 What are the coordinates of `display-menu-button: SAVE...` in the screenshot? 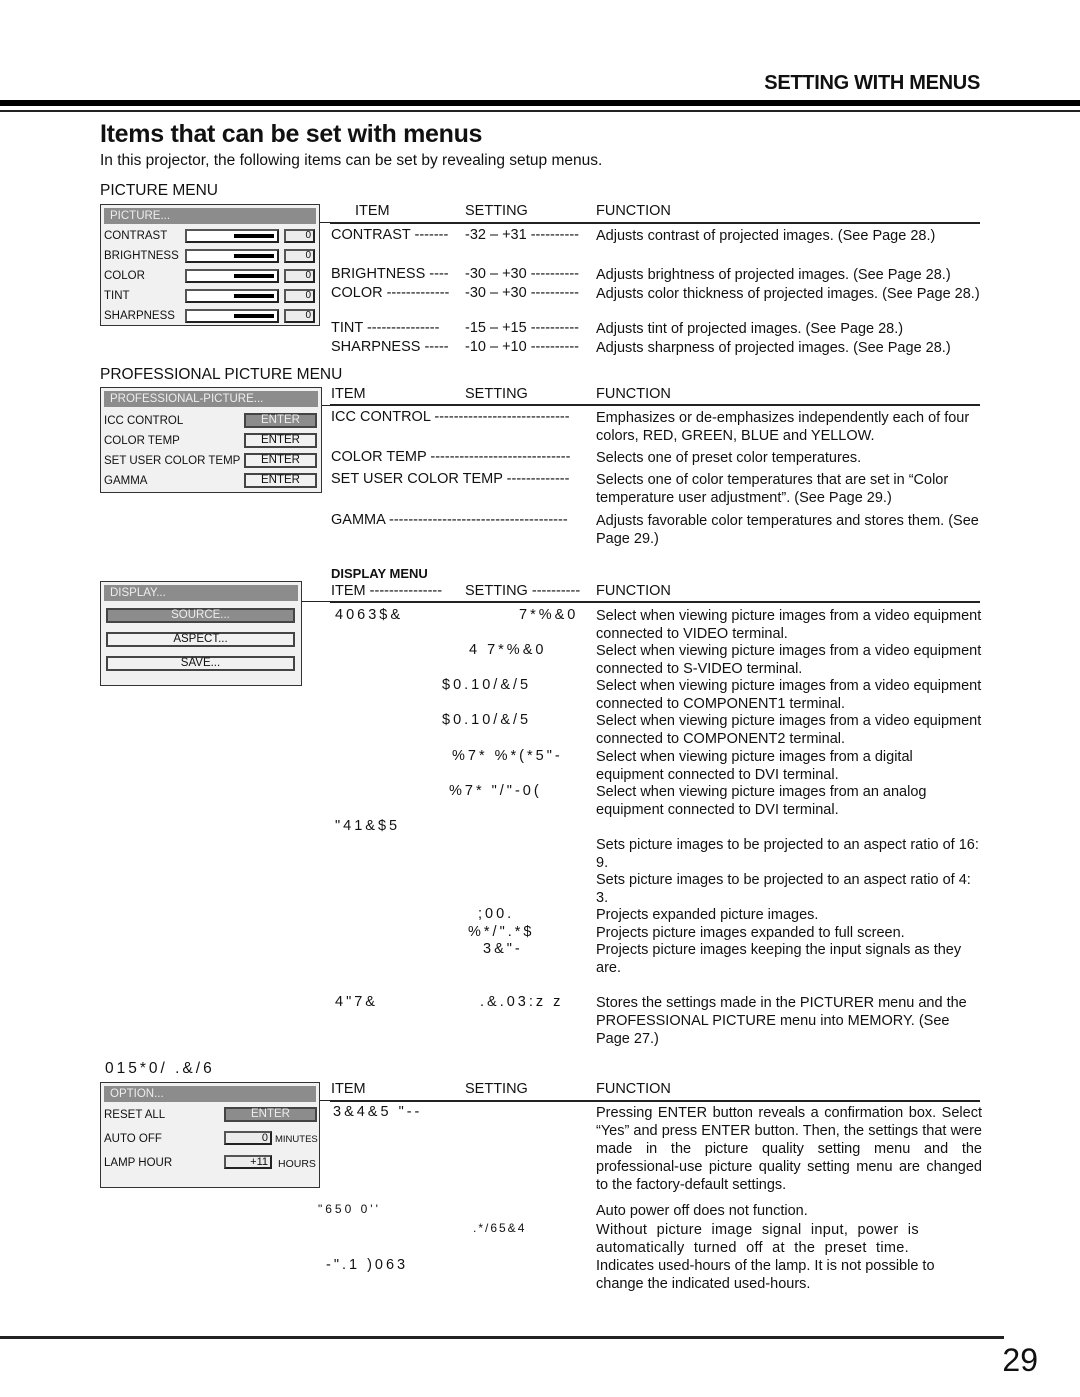 It's located at (200, 663).